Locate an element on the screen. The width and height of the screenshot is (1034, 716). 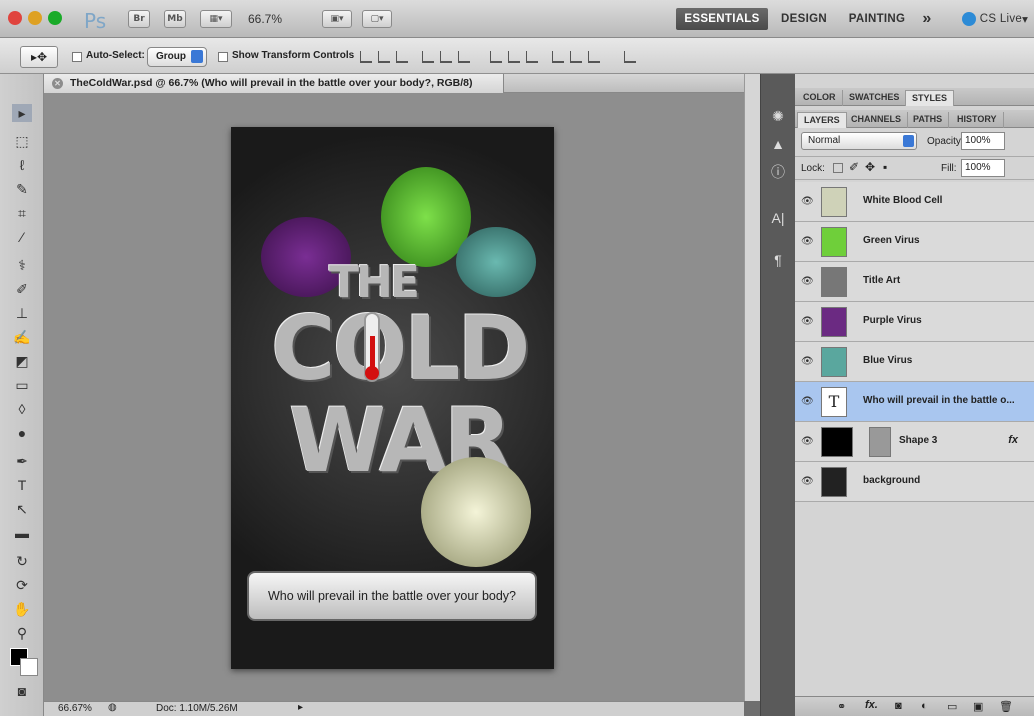
healing-brush-tool-icon: ⚕ is located at coordinates (22, 265).